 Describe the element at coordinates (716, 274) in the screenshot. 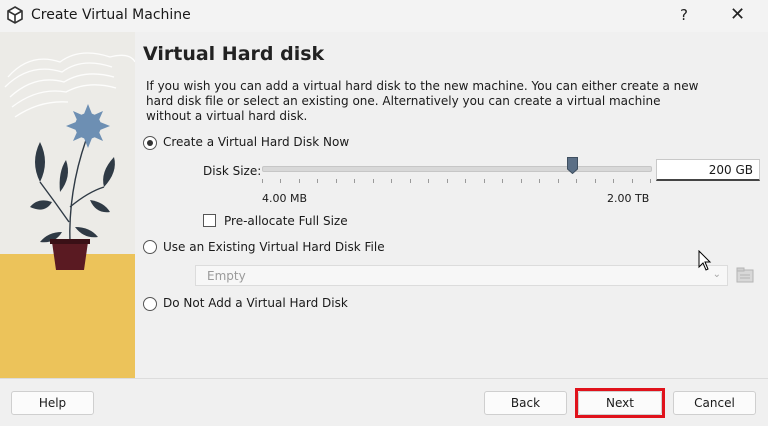

I see `chevron-down-icon: ⌄` at that location.